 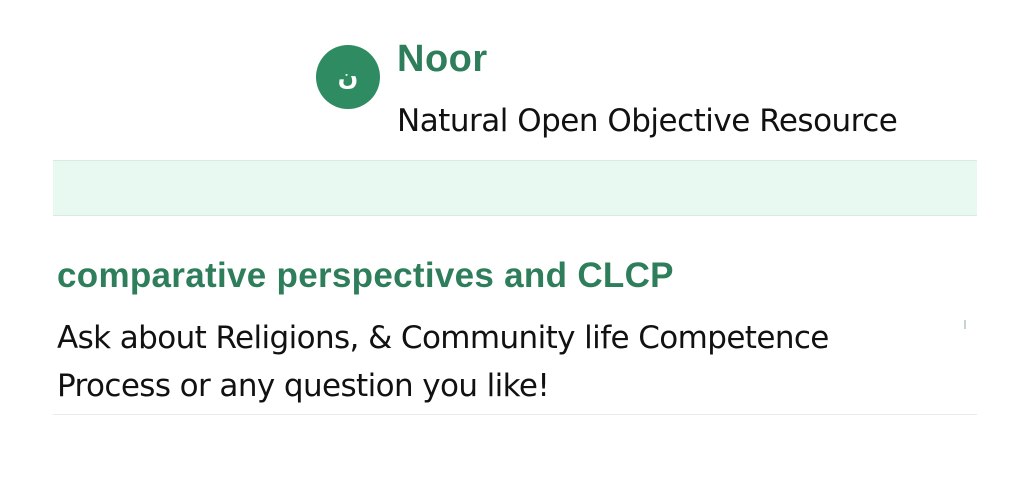 What do you see at coordinates (442, 59) in the screenshot?
I see `app-name: Noor` at bounding box center [442, 59].